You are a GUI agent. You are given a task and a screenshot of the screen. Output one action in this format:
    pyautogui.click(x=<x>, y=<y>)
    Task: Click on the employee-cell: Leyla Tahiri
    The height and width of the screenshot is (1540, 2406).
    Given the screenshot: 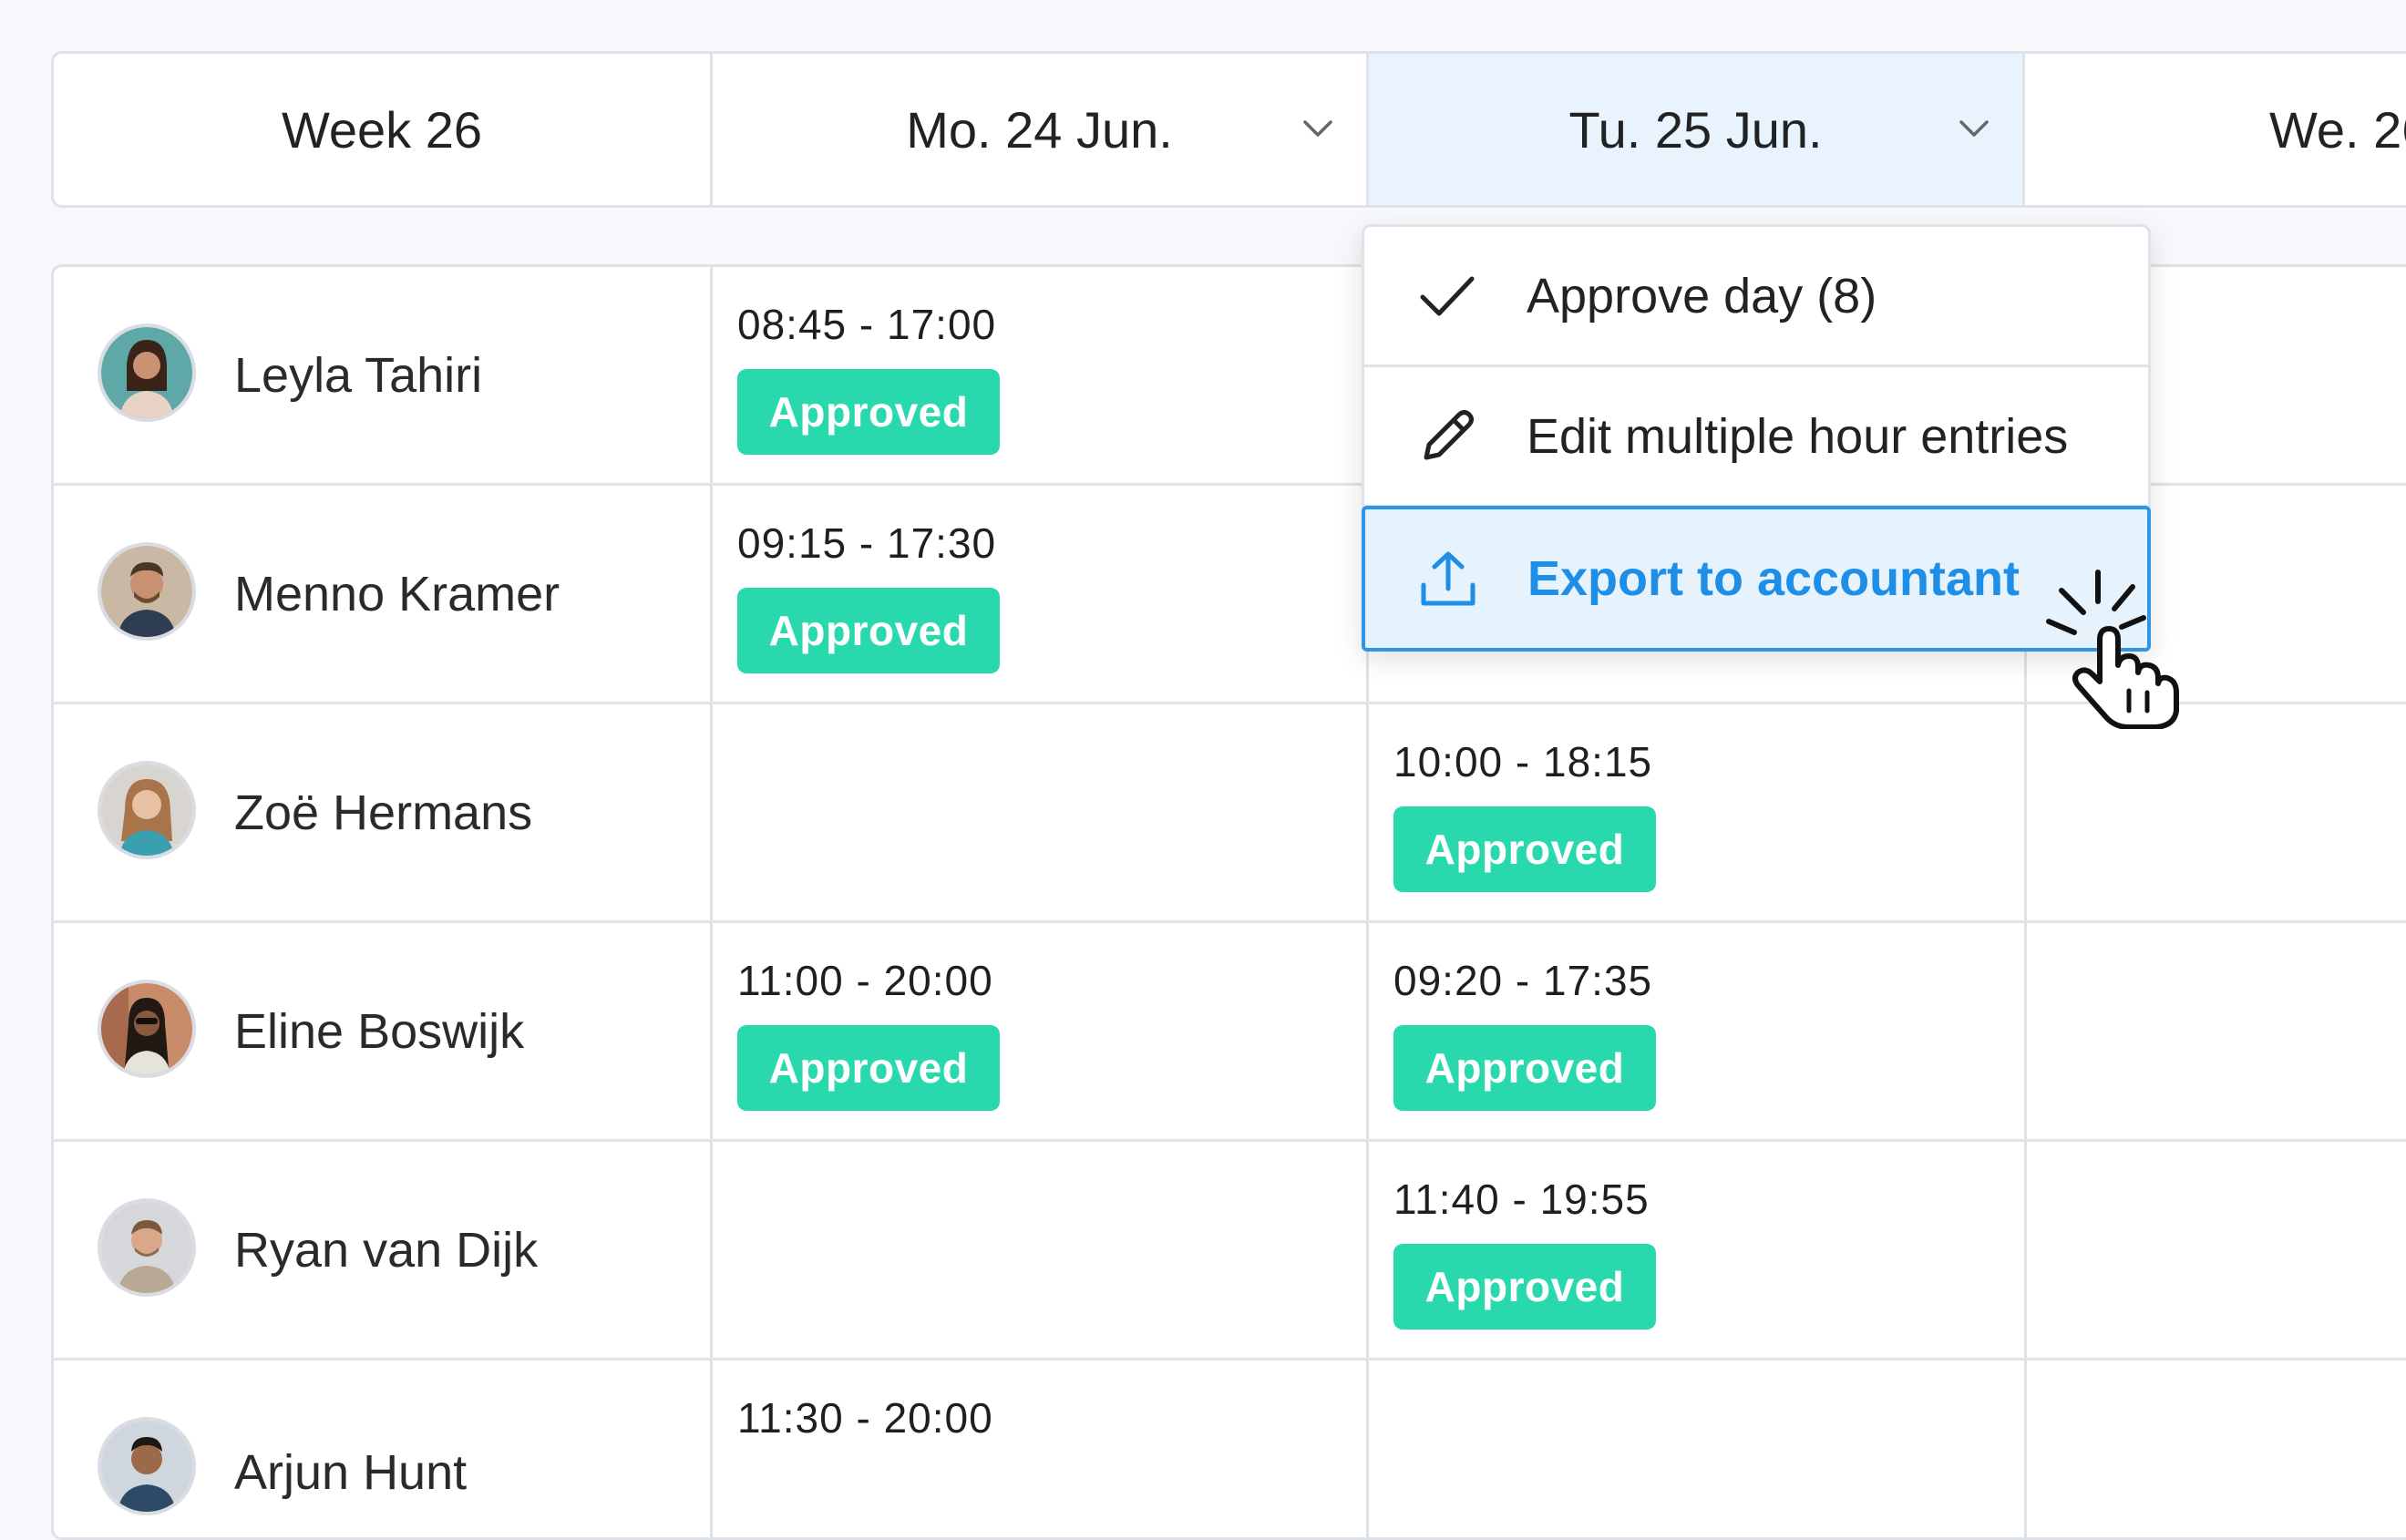 What is the action you would take?
    pyautogui.click(x=382, y=375)
    